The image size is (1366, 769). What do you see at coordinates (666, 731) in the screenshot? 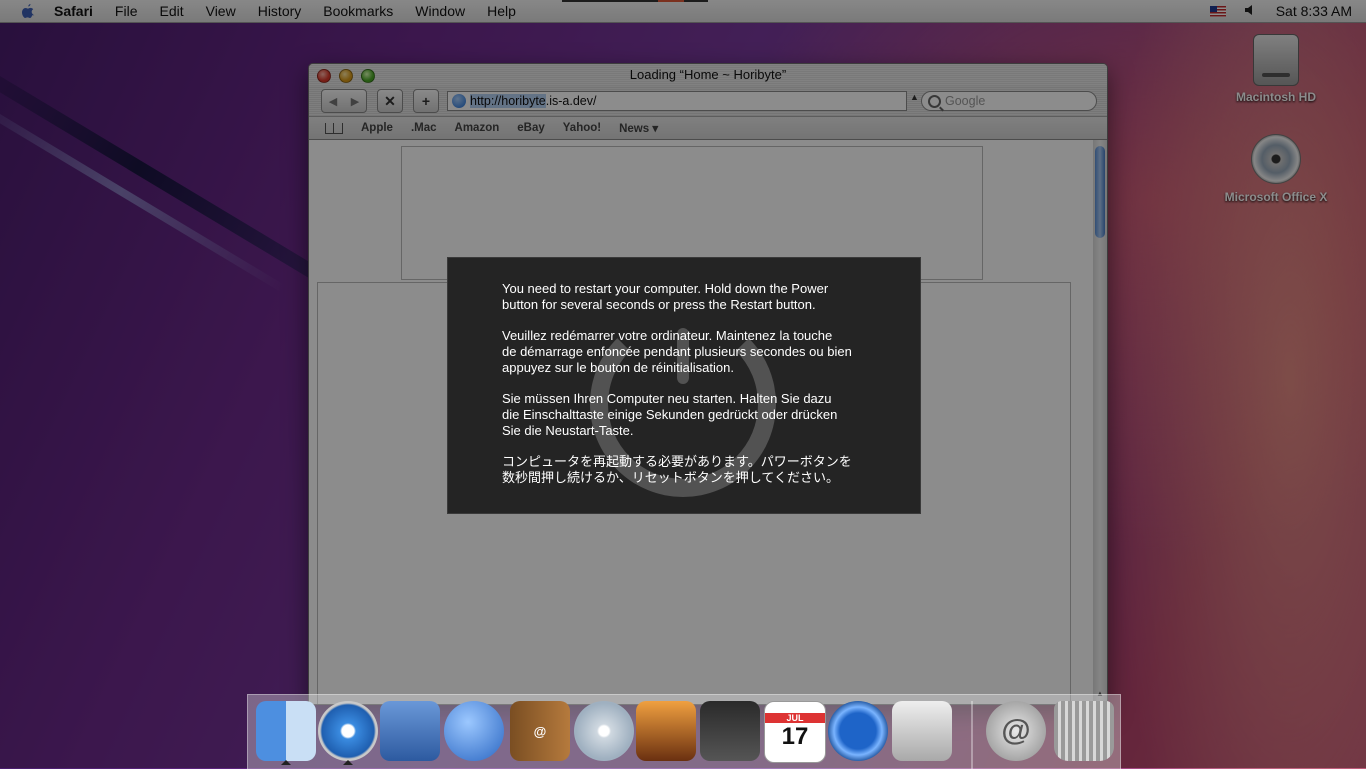
I see `iphoto-icon` at bounding box center [666, 731].